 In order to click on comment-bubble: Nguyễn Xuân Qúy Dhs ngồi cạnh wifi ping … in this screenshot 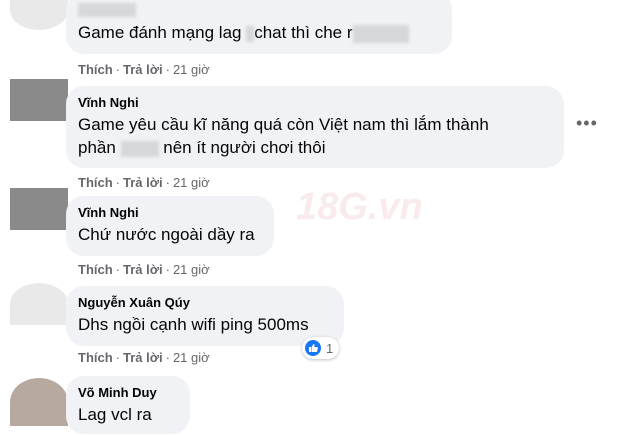, I will do `click(205, 316)`.